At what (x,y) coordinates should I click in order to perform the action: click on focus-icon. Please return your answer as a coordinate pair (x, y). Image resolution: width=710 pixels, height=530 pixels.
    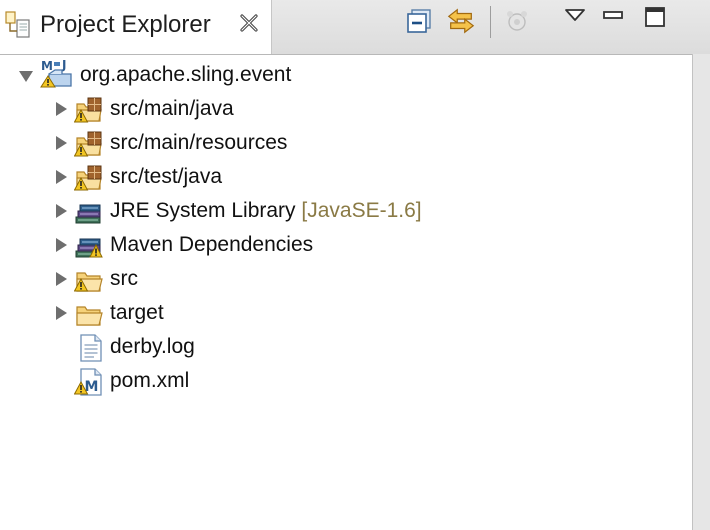
    Looking at the image, I should click on (517, 21).